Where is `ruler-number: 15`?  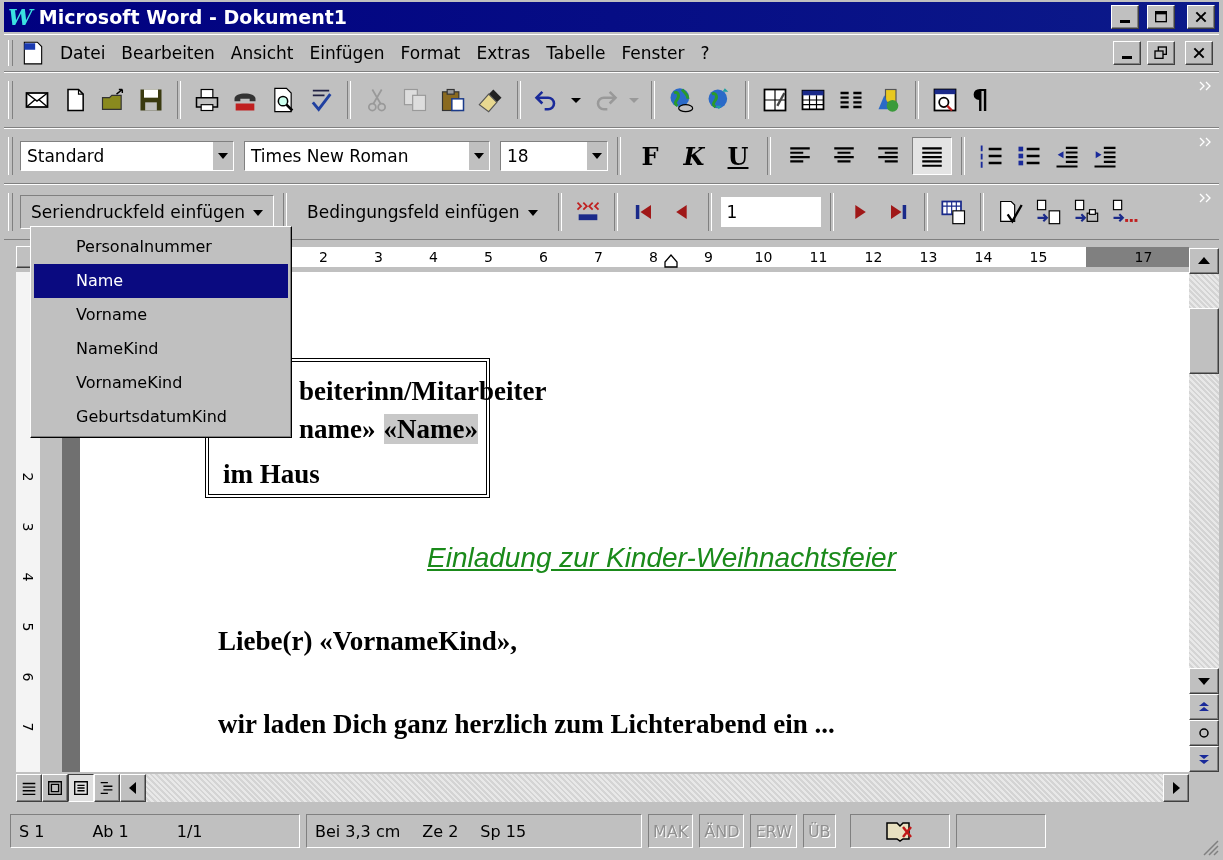 ruler-number: 15 is located at coordinates (1038, 257).